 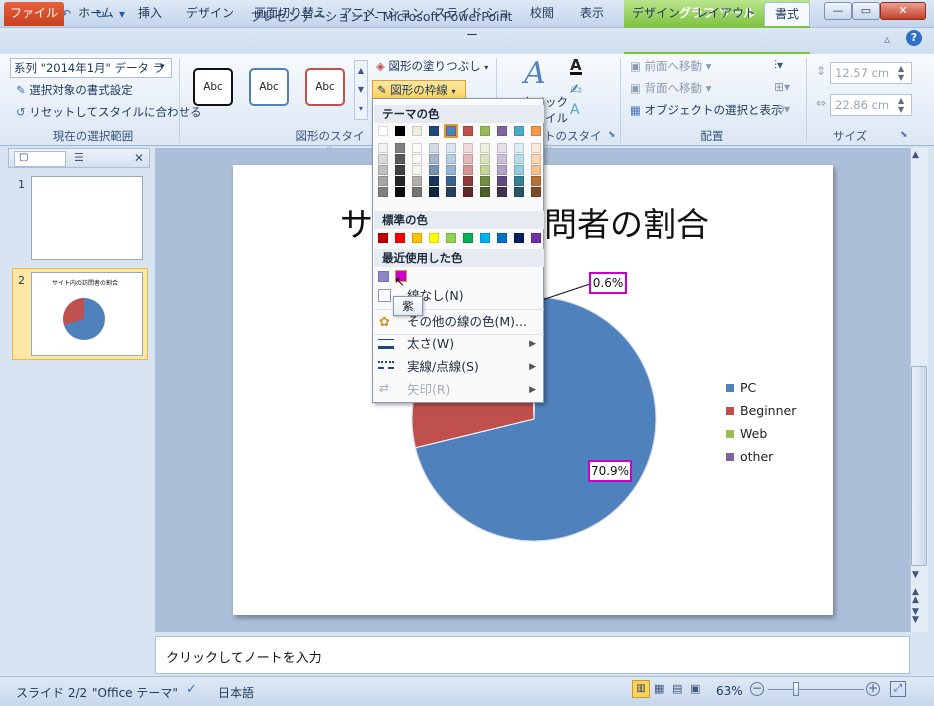 What do you see at coordinates (915, 596) in the screenshot?
I see `previous-slide-icon: ▲ ▲` at bounding box center [915, 596].